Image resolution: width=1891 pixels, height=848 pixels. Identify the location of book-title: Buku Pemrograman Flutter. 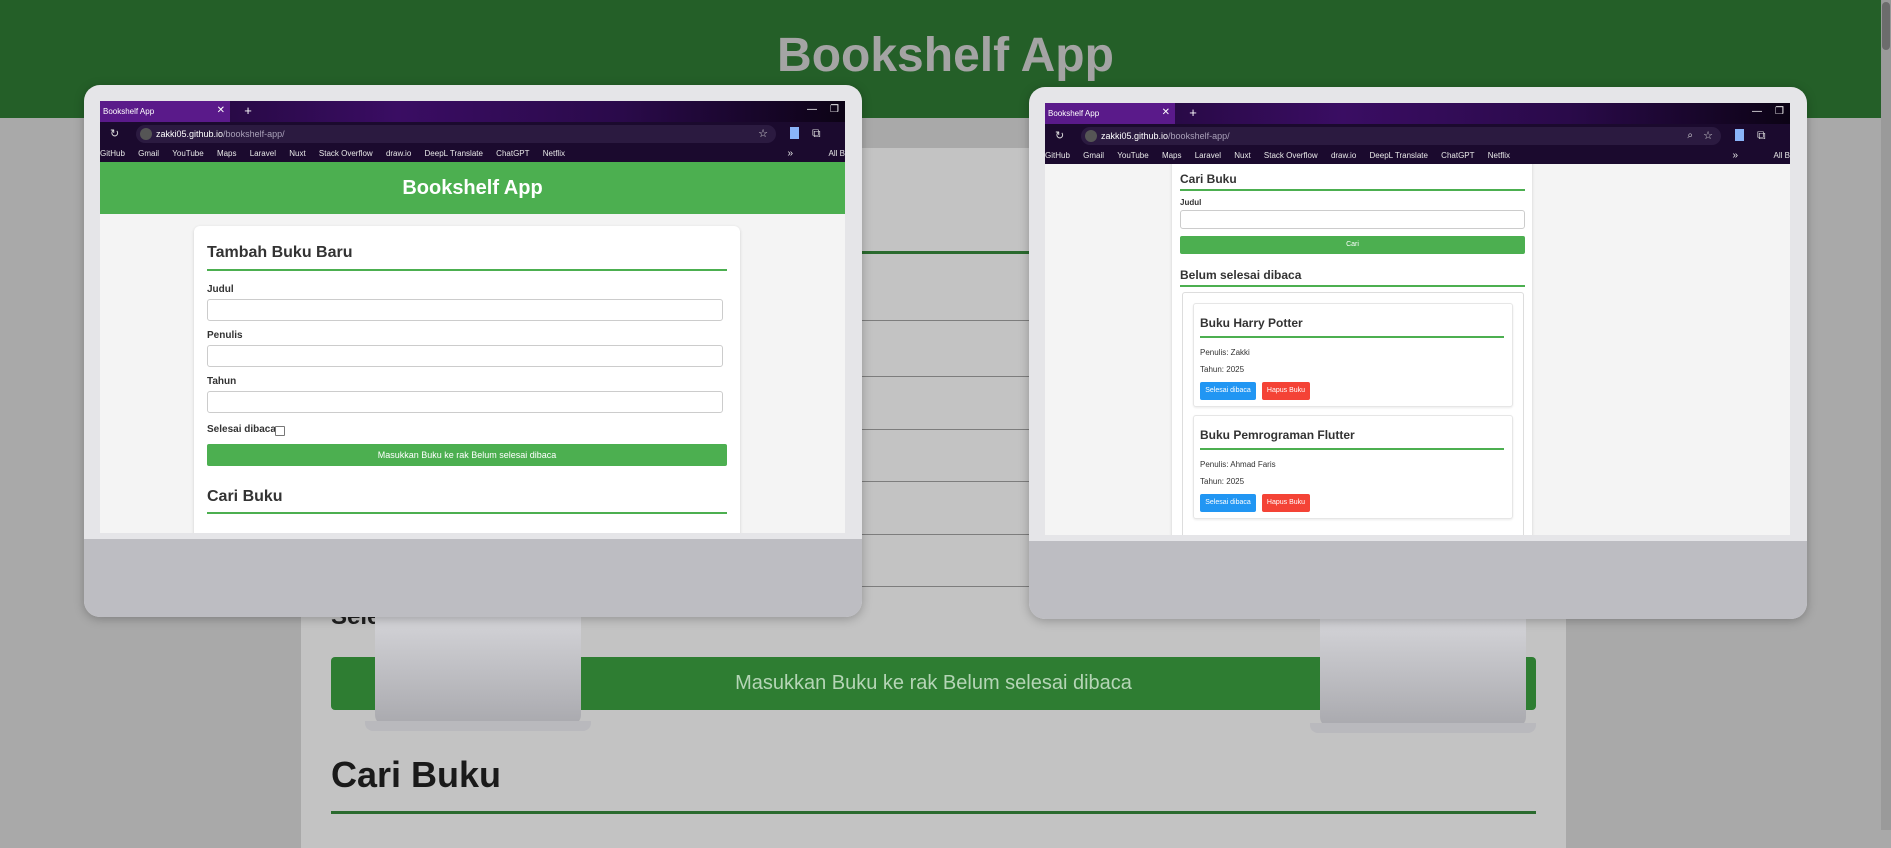
(1277, 435).